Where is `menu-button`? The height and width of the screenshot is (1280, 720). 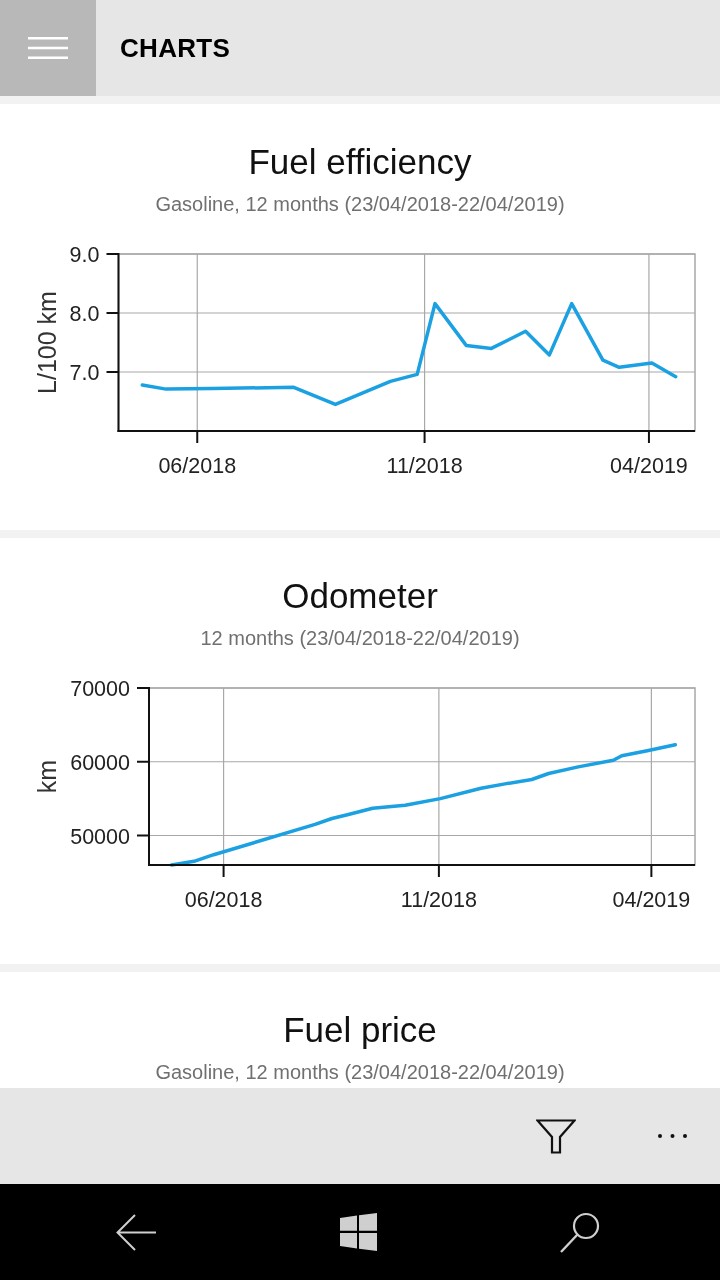 menu-button is located at coordinates (48, 48).